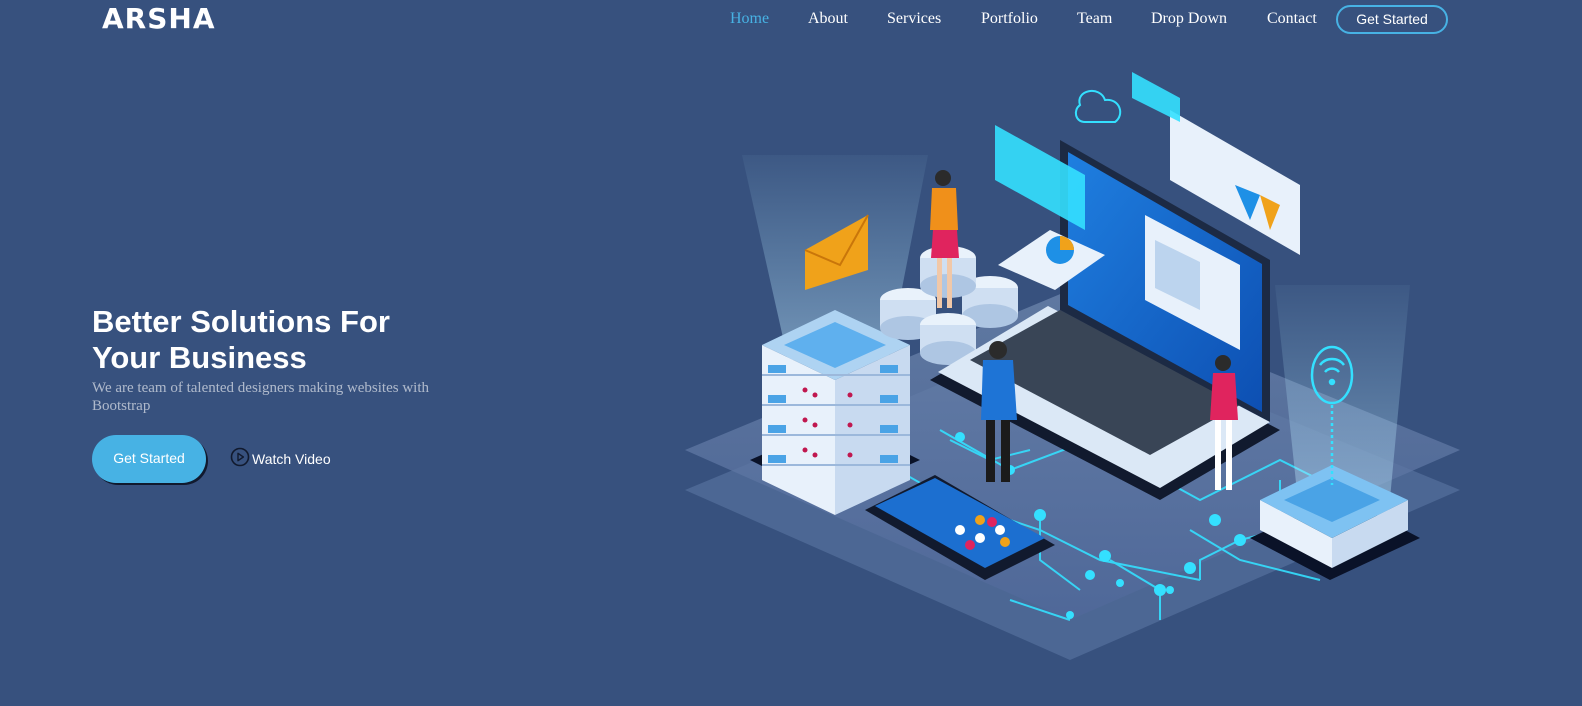  Describe the element at coordinates (914, 19) in the screenshot. I see `nav-services: Services` at that location.